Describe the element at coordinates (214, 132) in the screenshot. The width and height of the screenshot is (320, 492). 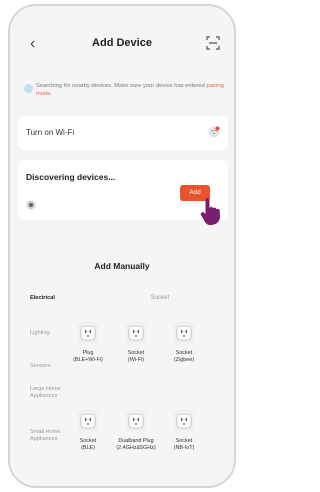
I see `wifi-icon` at that location.